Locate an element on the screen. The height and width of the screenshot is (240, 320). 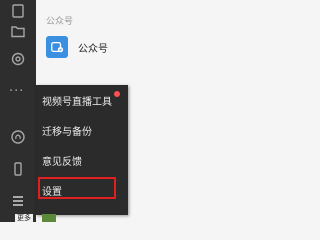
notification-dot is located at coordinates (117, 94).